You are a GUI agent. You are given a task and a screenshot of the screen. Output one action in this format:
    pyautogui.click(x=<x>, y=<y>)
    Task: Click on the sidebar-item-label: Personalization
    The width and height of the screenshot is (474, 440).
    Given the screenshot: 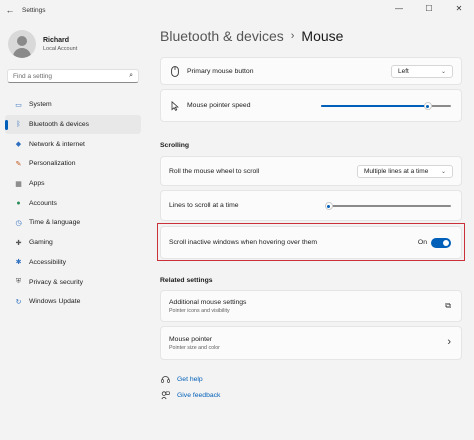 What is the action you would take?
    pyautogui.click(x=52, y=164)
    